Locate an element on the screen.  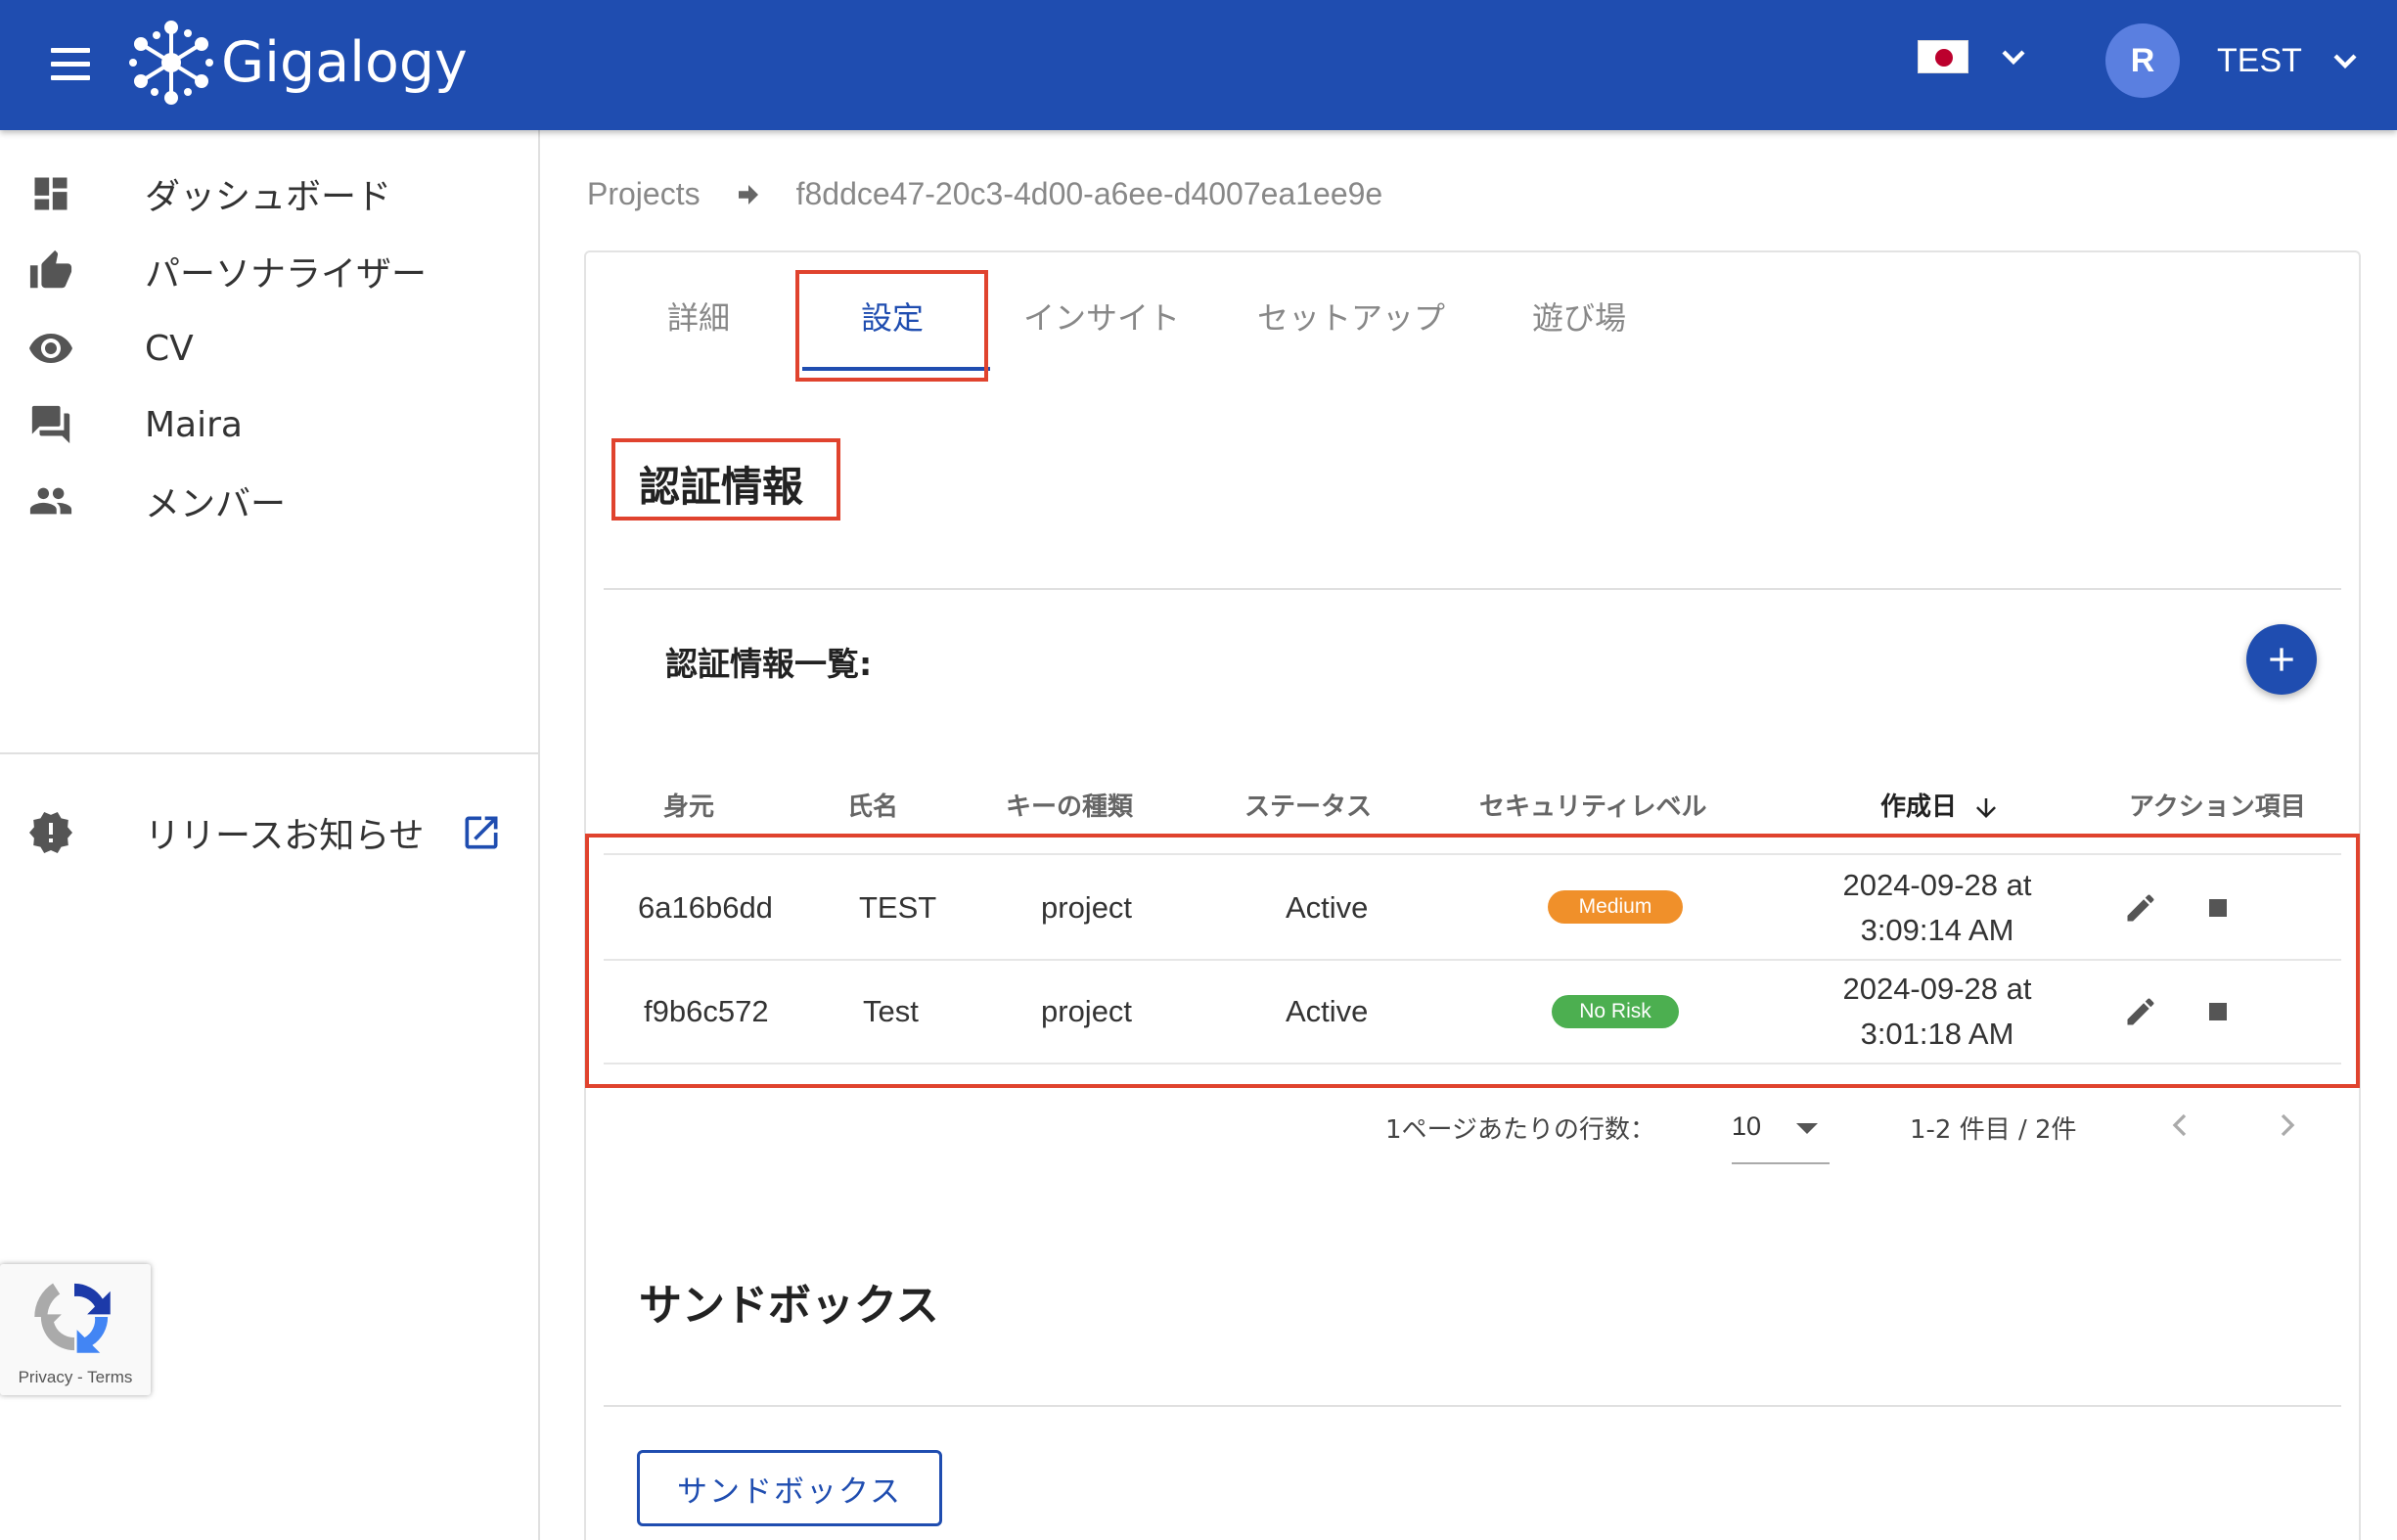
pagination-range: 1-2 件目 / 2件 is located at coordinates (1993, 1130).